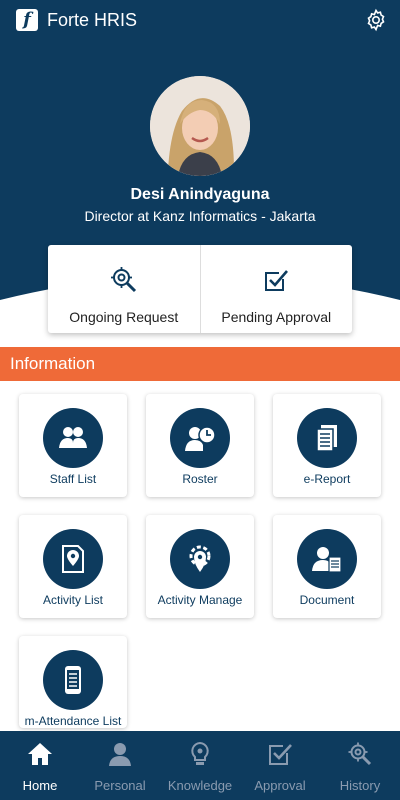 The height and width of the screenshot is (800, 400). I want to click on menu-tile-e-report: e-Report, so click(327, 445).